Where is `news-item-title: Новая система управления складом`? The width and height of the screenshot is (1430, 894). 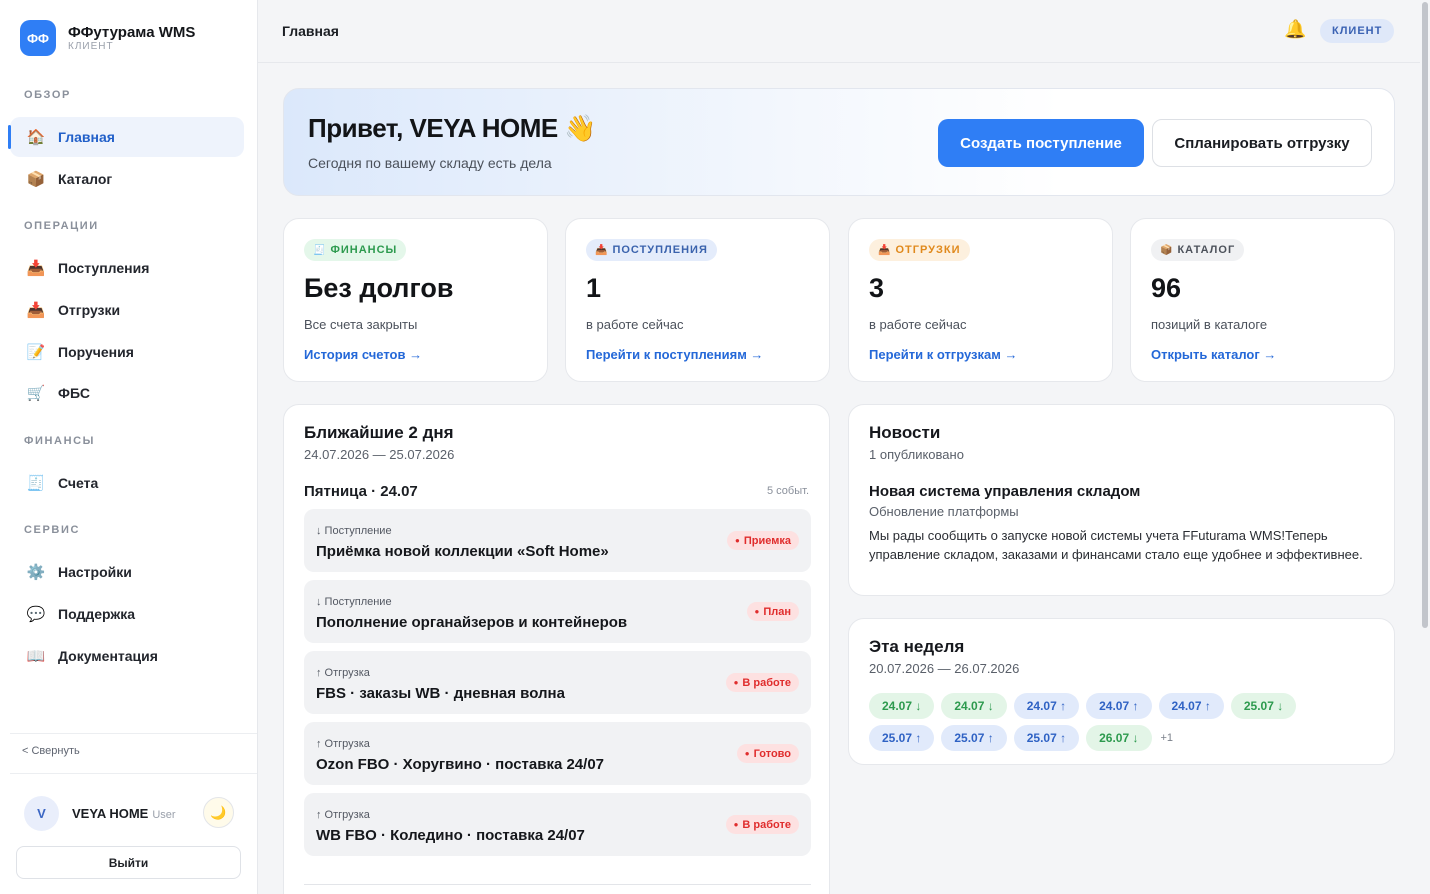
news-item-title: Новая система управления складом is located at coordinates (1004, 491).